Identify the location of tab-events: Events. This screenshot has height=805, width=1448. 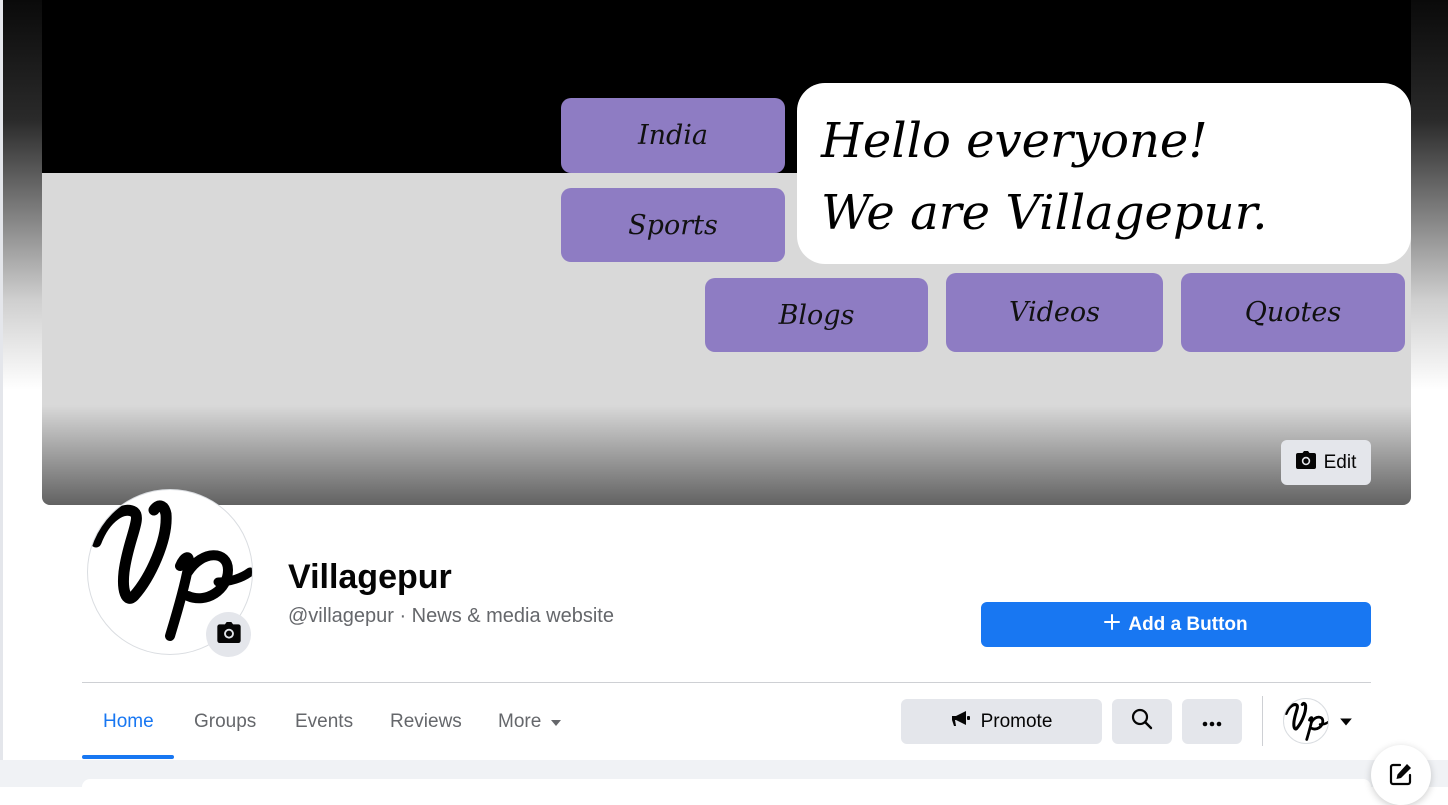
(324, 722).